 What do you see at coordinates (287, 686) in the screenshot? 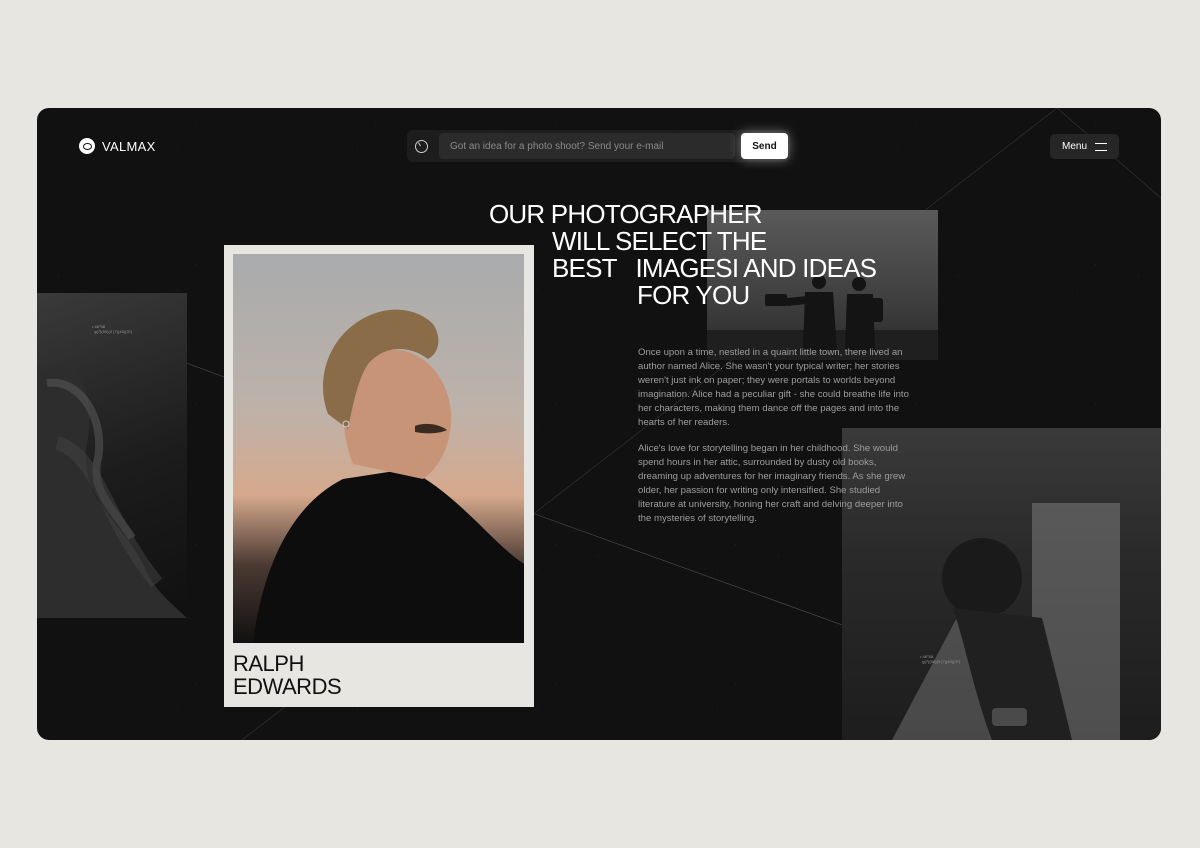
I see `photographer-last-name: EDWARDS` at bounding box center [287, 686].